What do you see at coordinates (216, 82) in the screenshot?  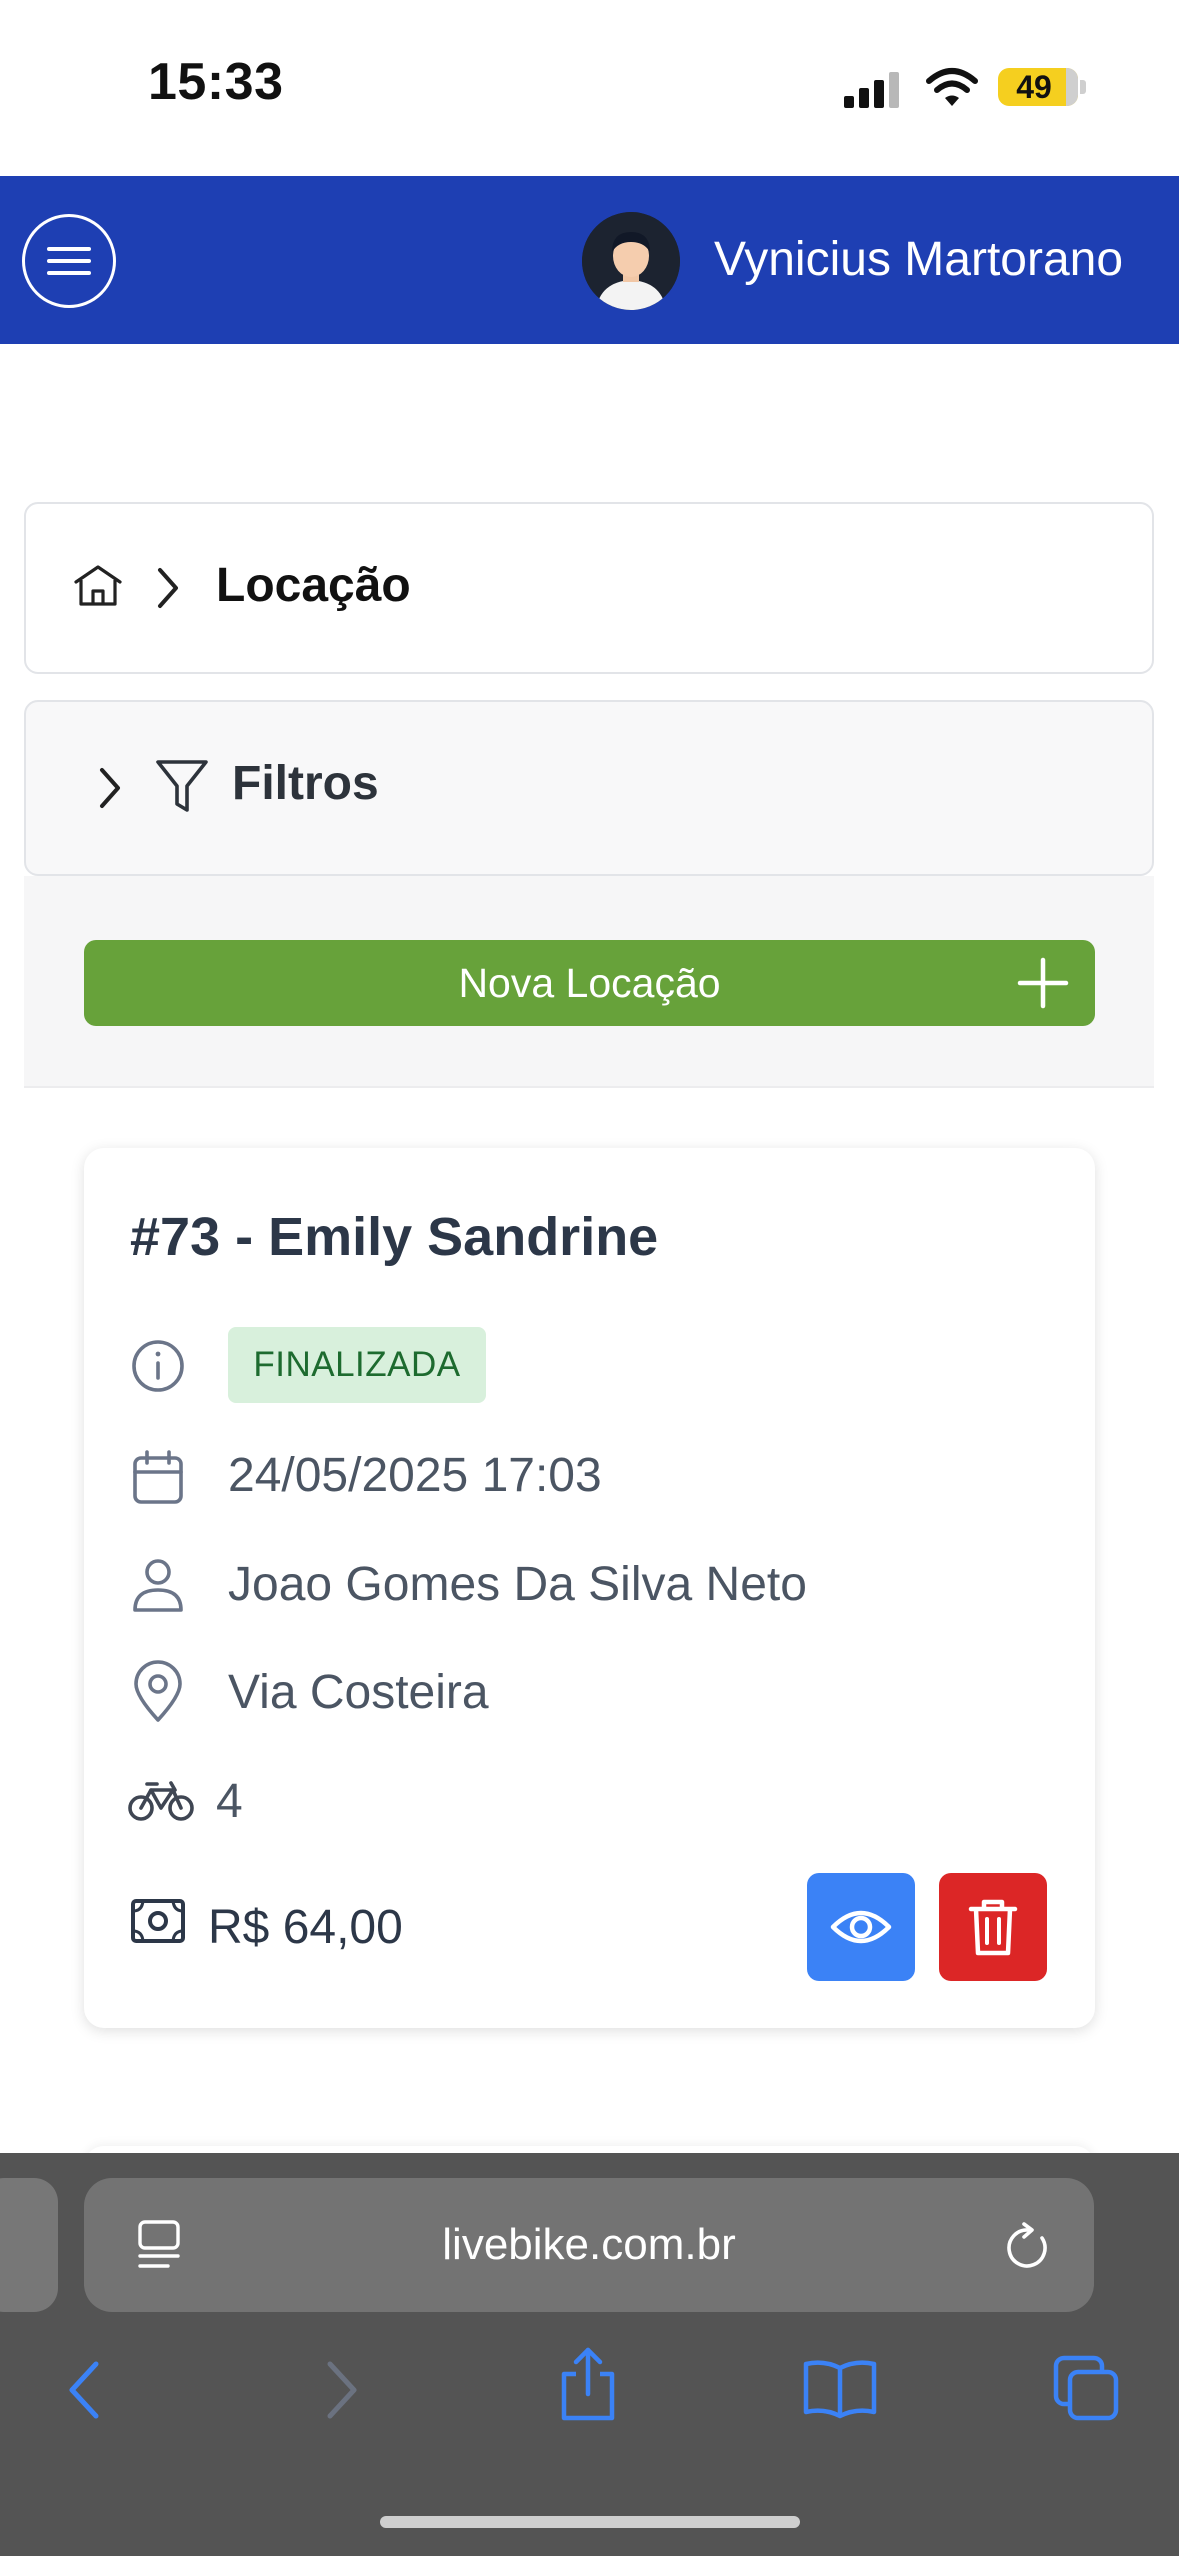 I see `status-time: 15:33` at bounding box center [216, 82].